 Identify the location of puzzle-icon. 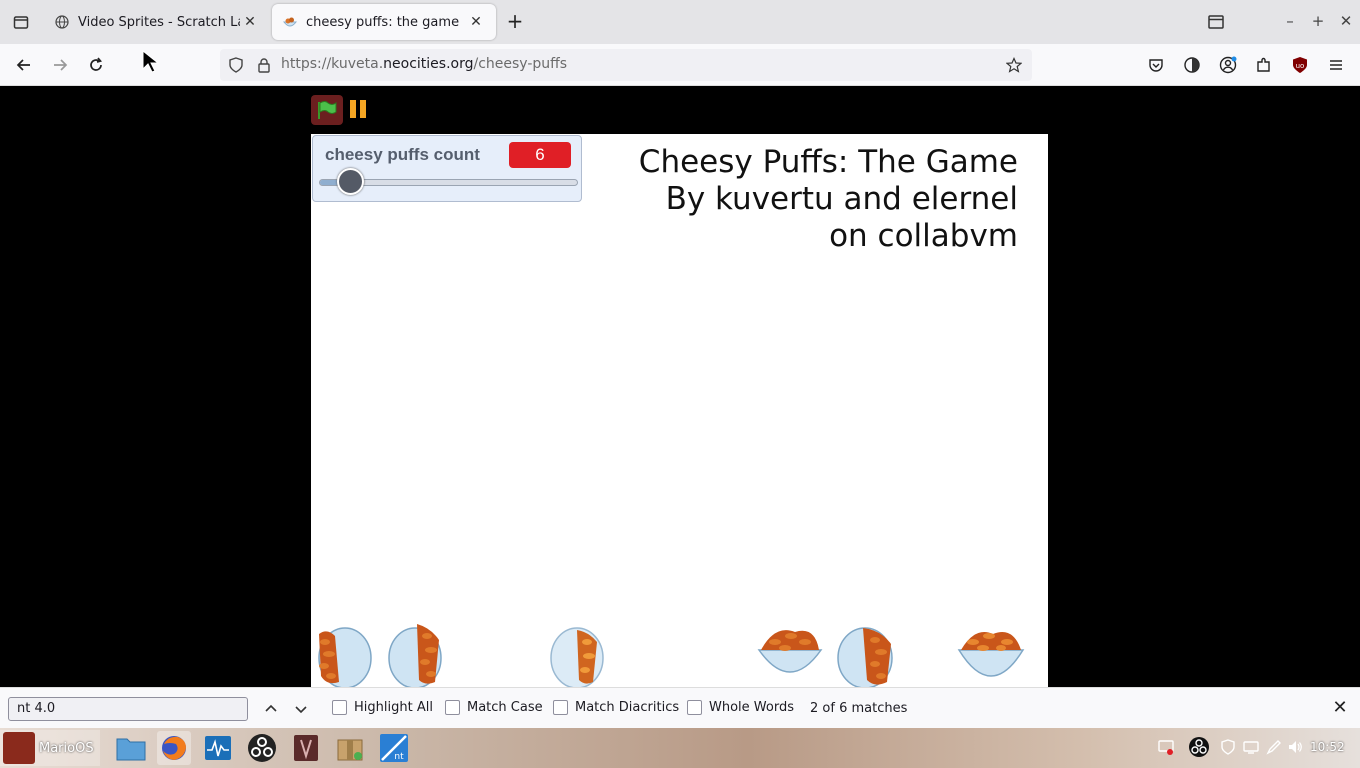
(1263, 64).